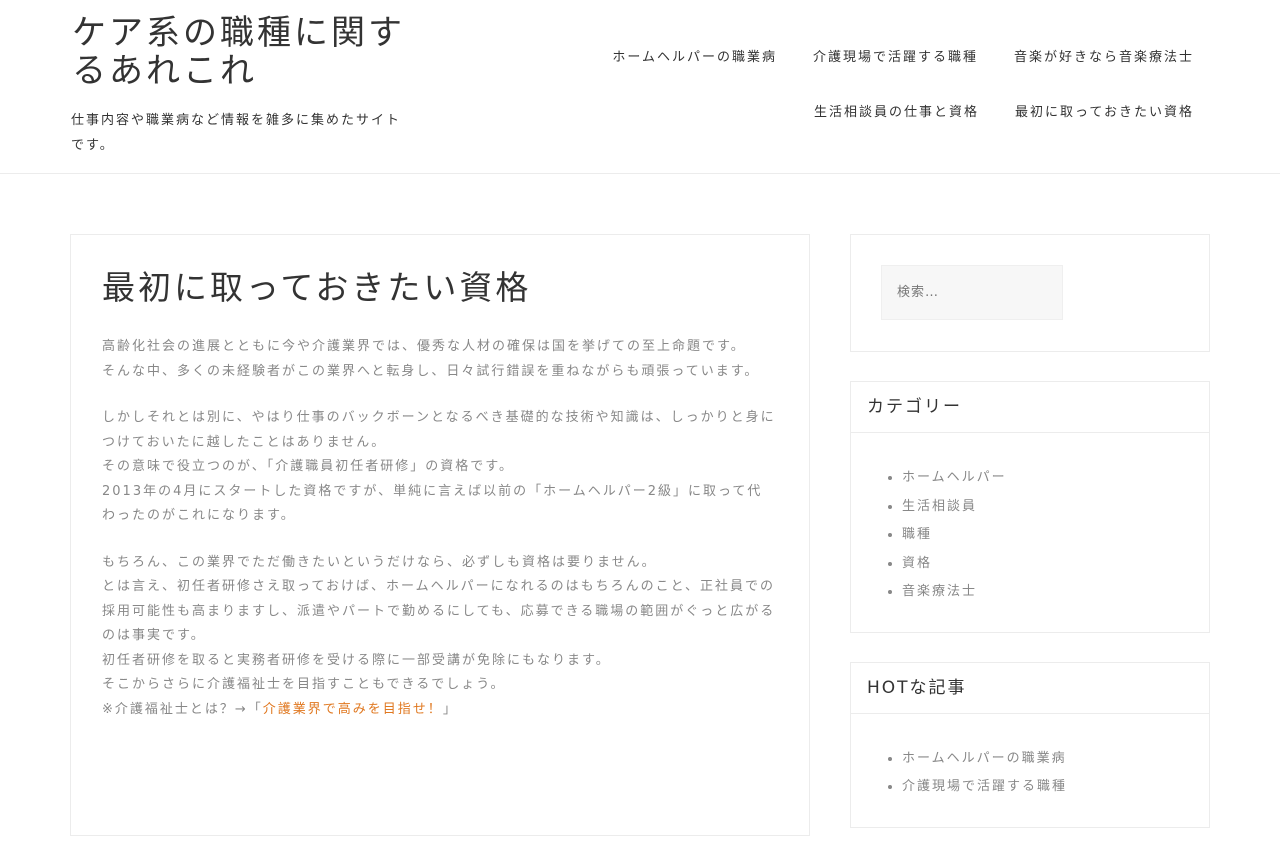 The width and height of the screenshot is (1280, 857). I want to click on categories-list: ホームヘルパー 生活相談員 職種 資格 音楽療法士, so click(1030, 532).